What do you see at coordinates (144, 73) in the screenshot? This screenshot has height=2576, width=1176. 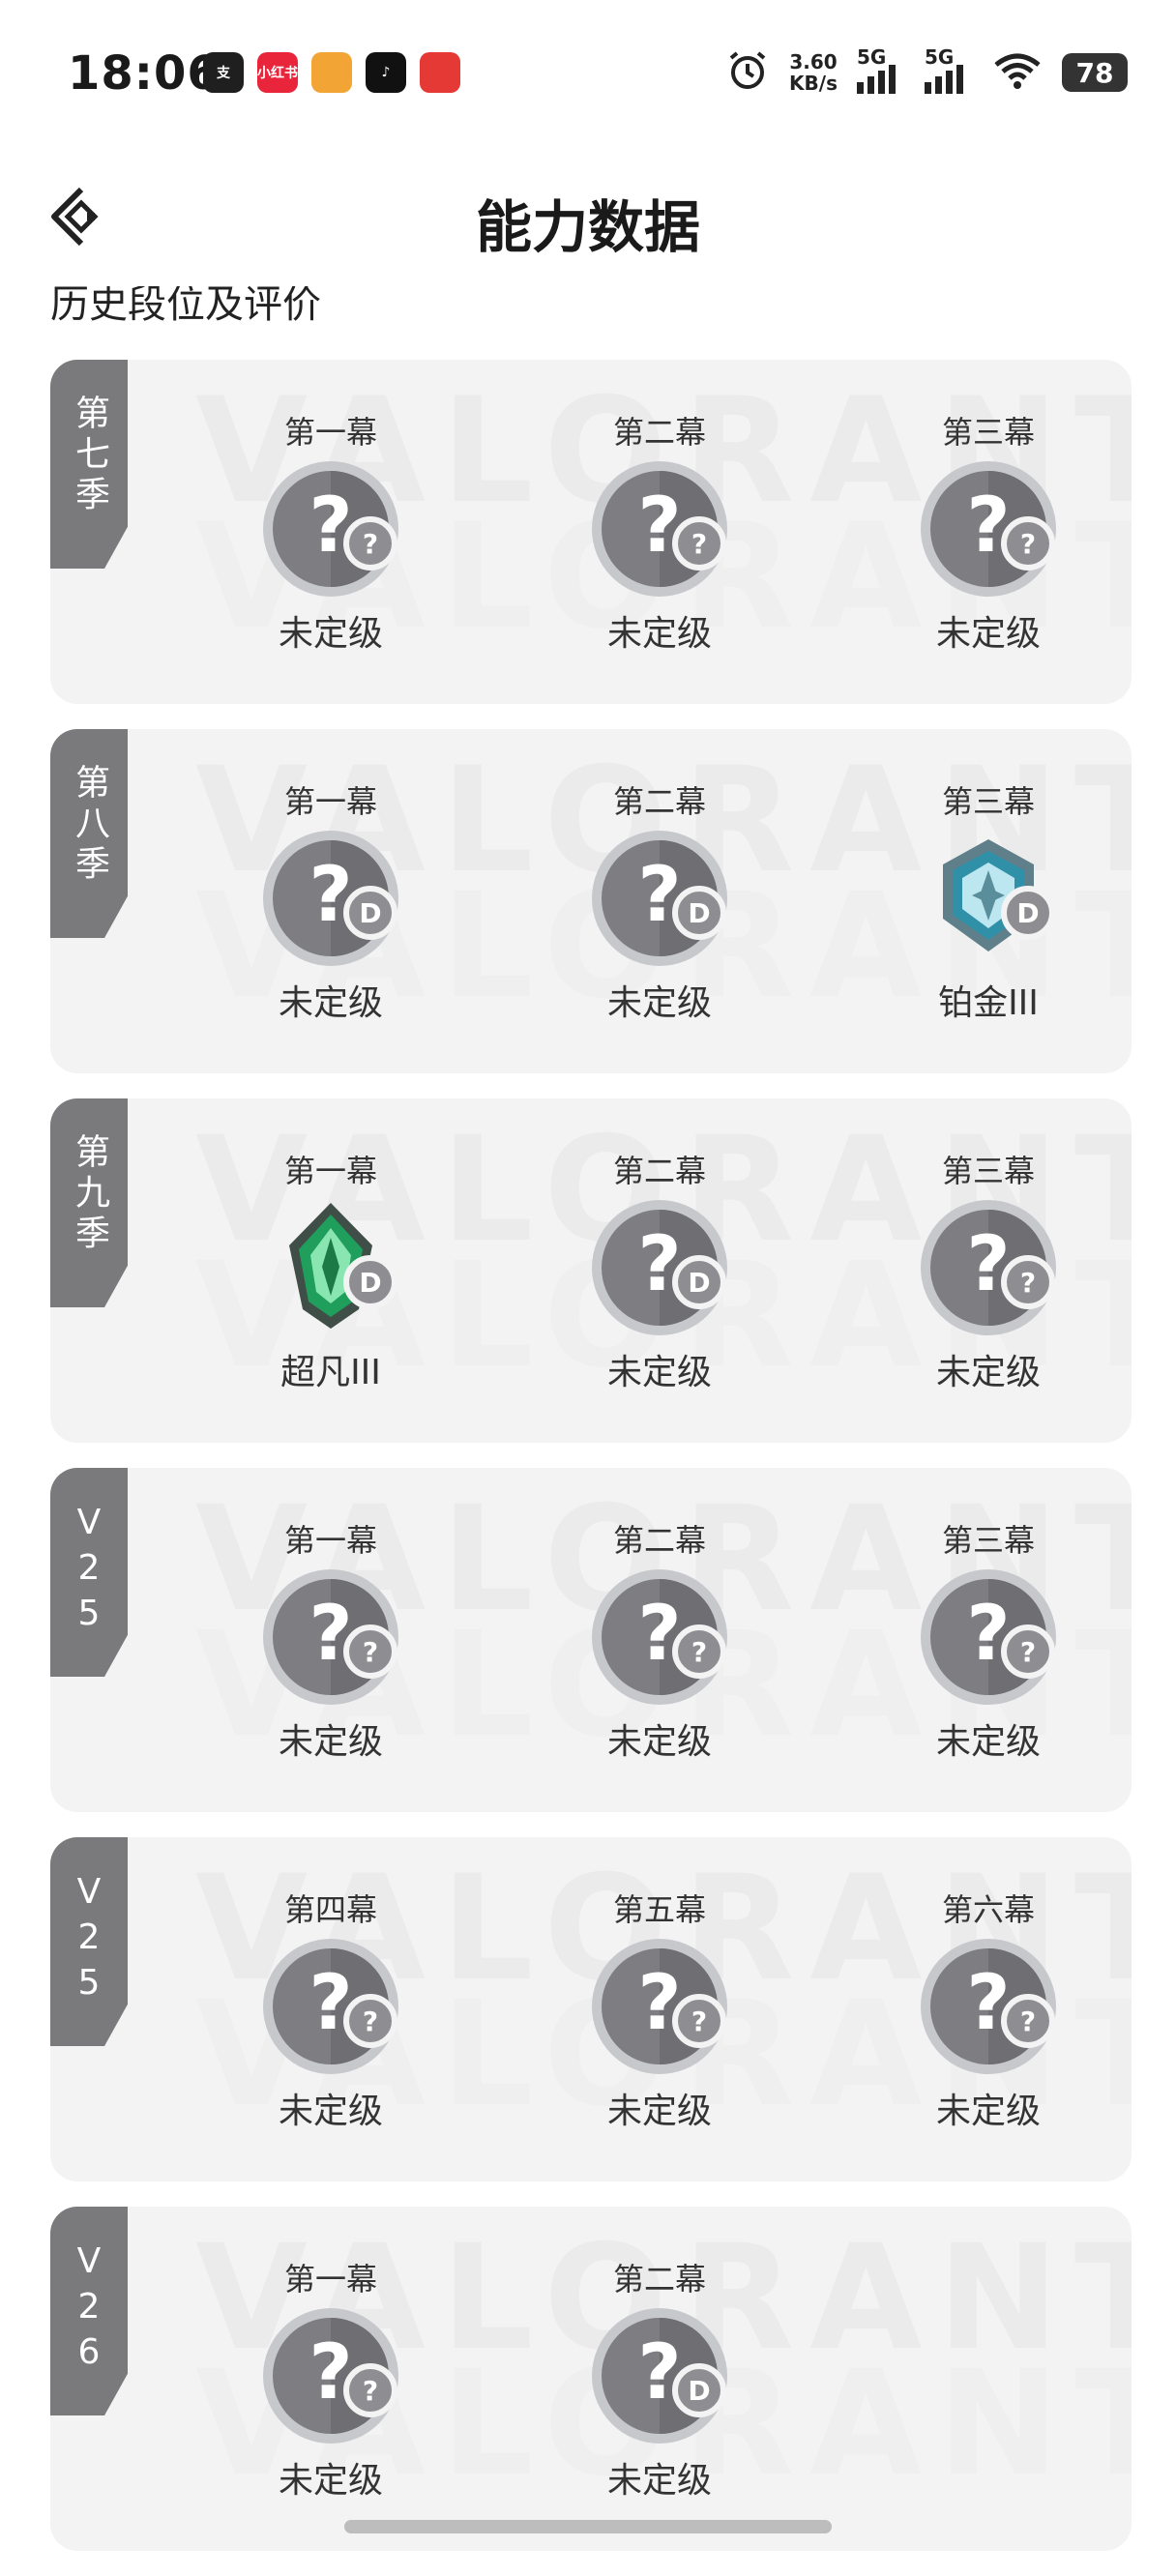 I see `status-time: 18:06` at bounding box center [144, 73].